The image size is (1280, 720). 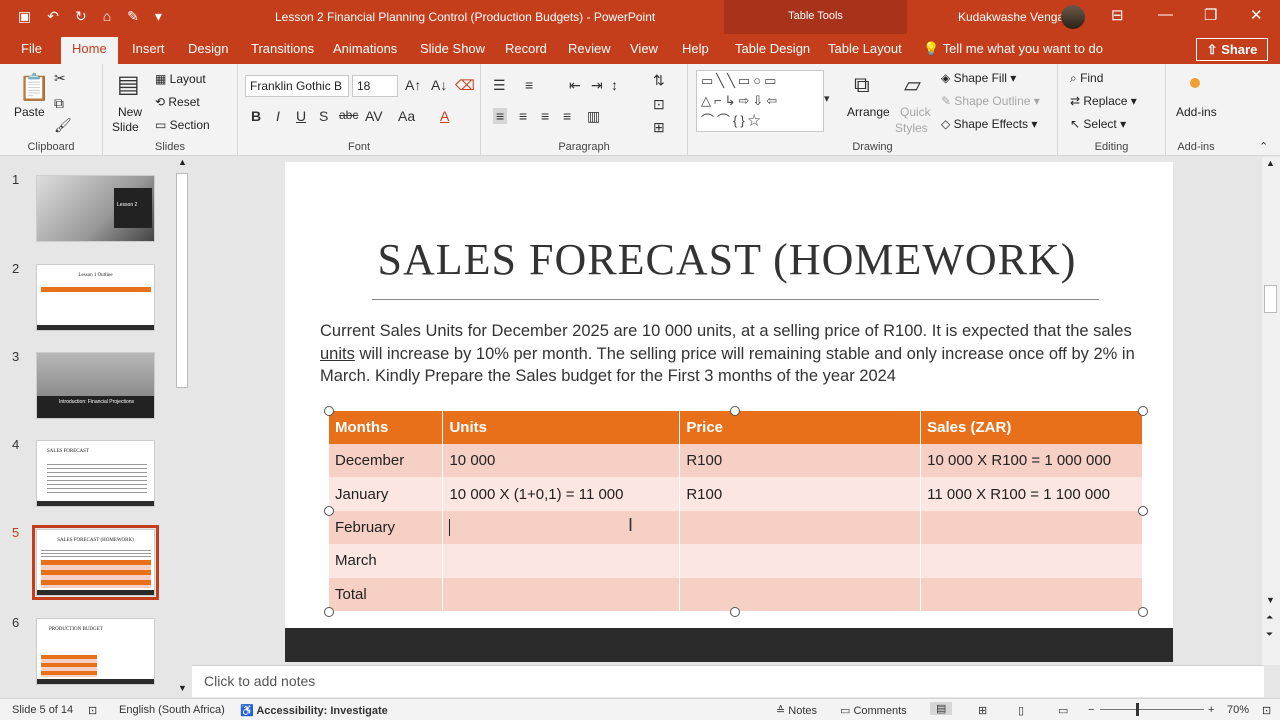 I want to click on slide-scrollbar: ▲ ▼ ⏶ ⏷, so click(x=1271, y=411).